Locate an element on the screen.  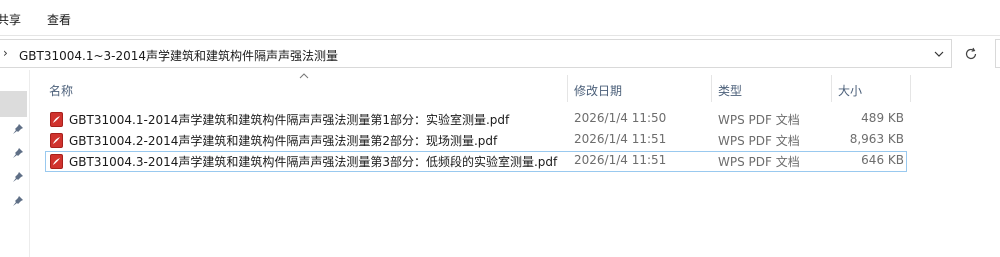
nav-selected-item is located at coordinates (13, 104).